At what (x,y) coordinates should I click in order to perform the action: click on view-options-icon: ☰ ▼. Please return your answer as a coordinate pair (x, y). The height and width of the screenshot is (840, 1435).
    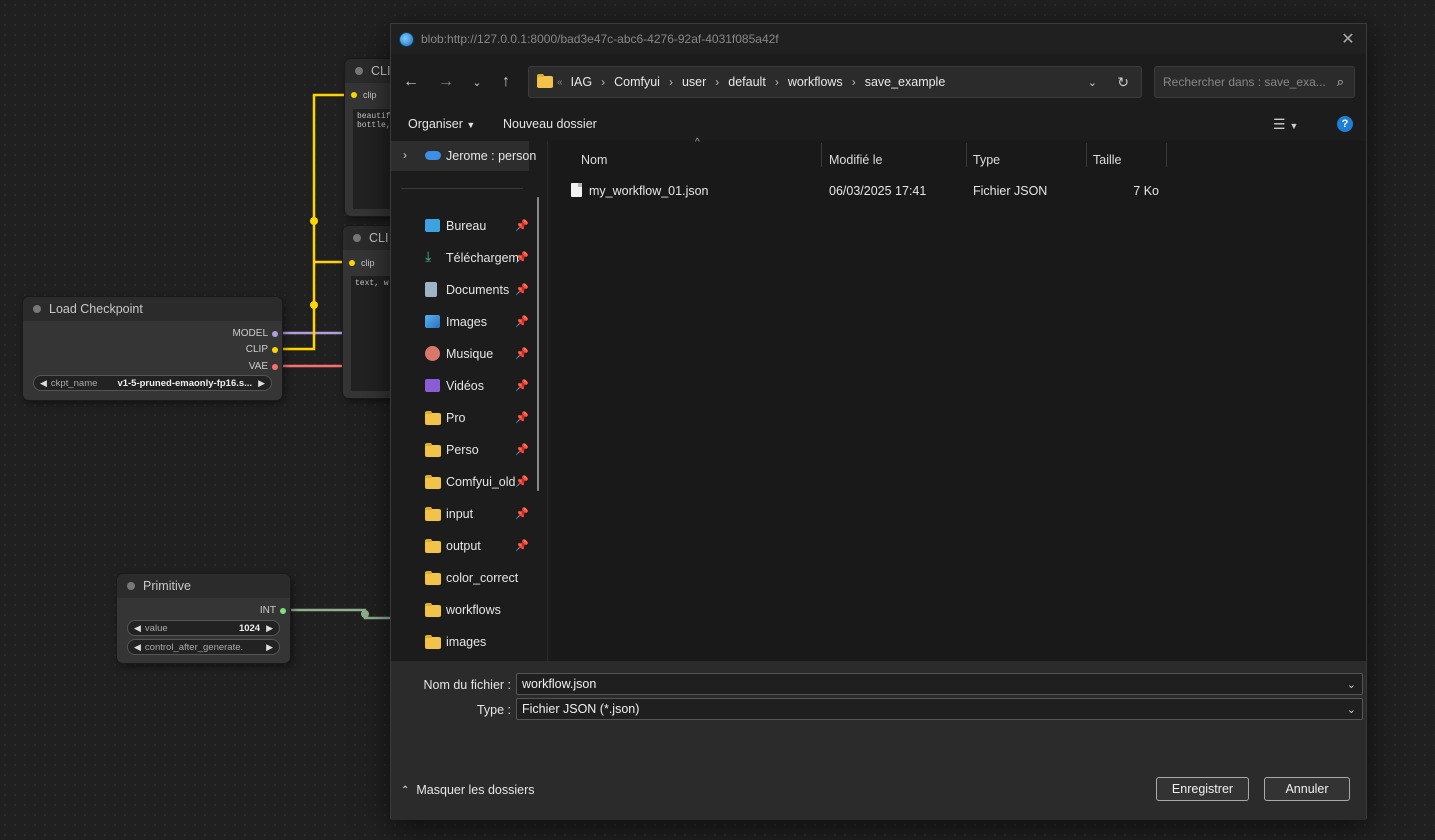
    Looking at the image, I should click on (1285, 124).